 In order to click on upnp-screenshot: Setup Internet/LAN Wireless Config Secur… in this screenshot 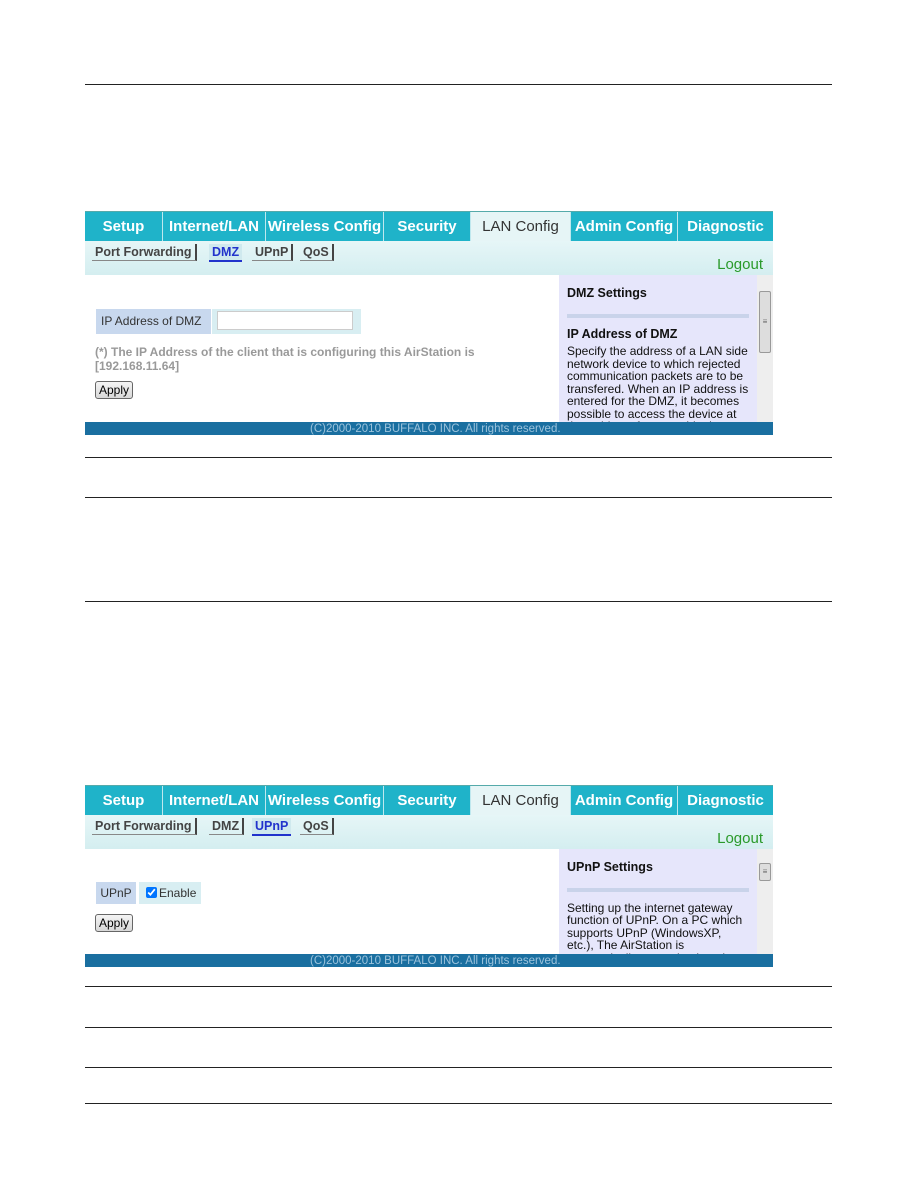, I will do `click(429, 876)`.